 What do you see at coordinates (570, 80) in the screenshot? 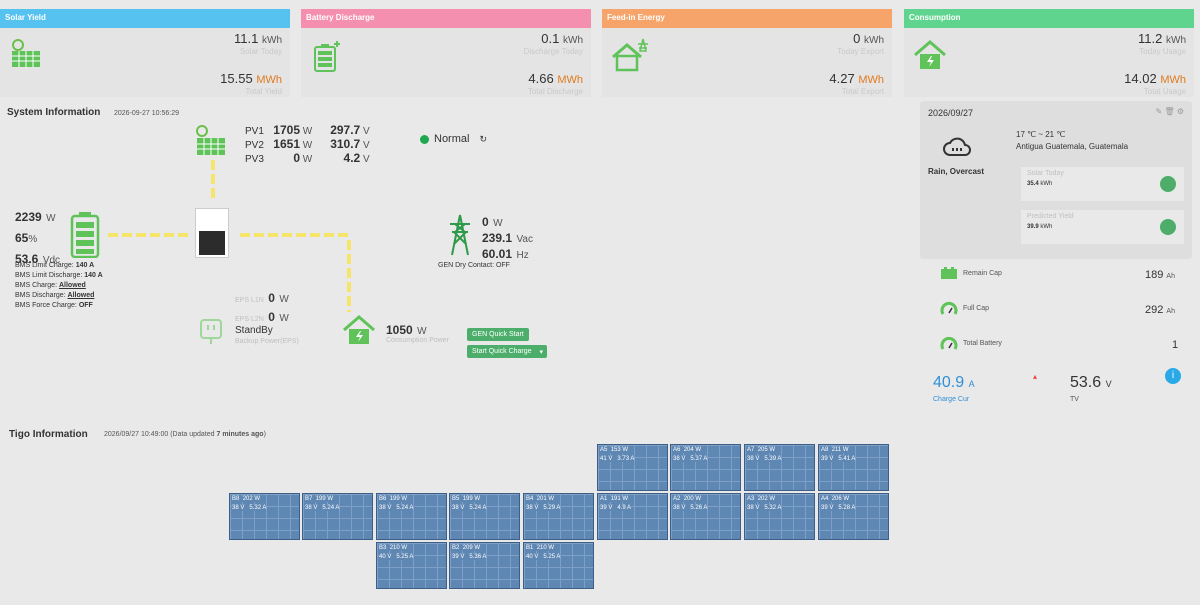
I see `total-unit: MWh` at bounding box center [570, 80].